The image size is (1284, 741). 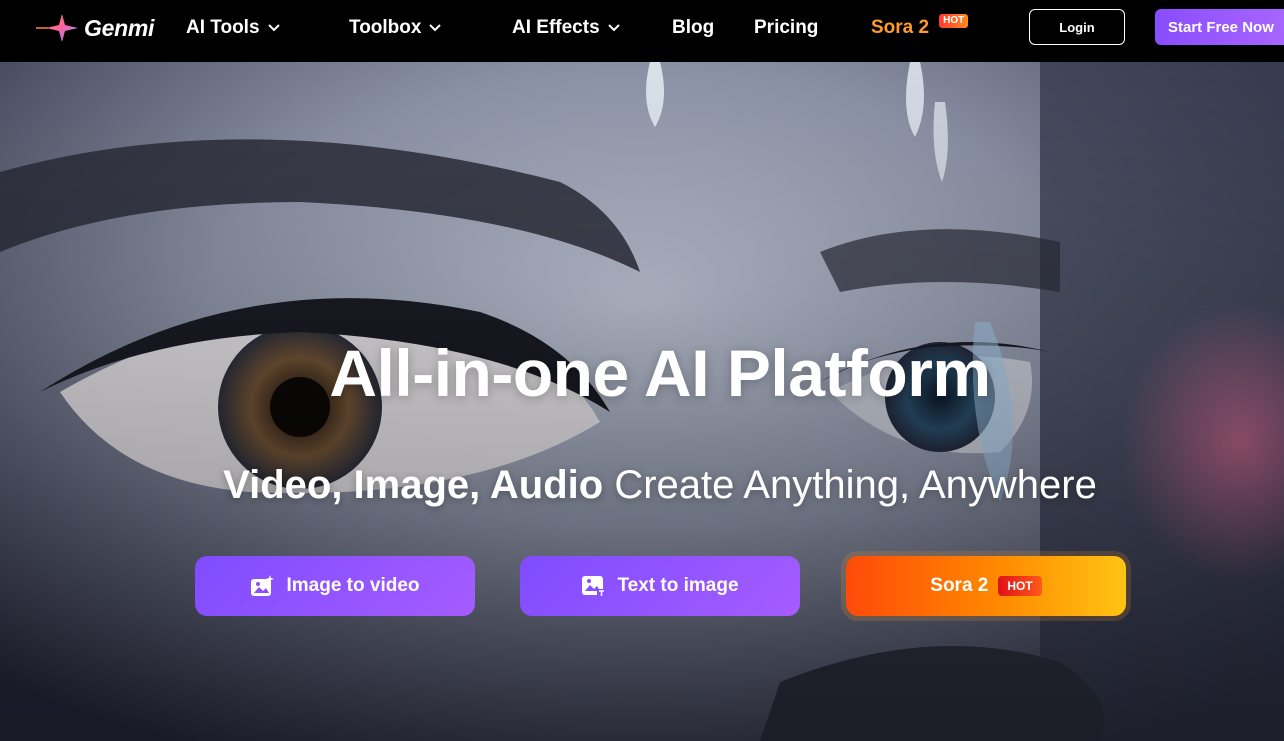 What do you see at coordinates (385, 27) in the screenshot?
I see `nav-toolbox-label: Toolbox` at bounding box center [385, 27].